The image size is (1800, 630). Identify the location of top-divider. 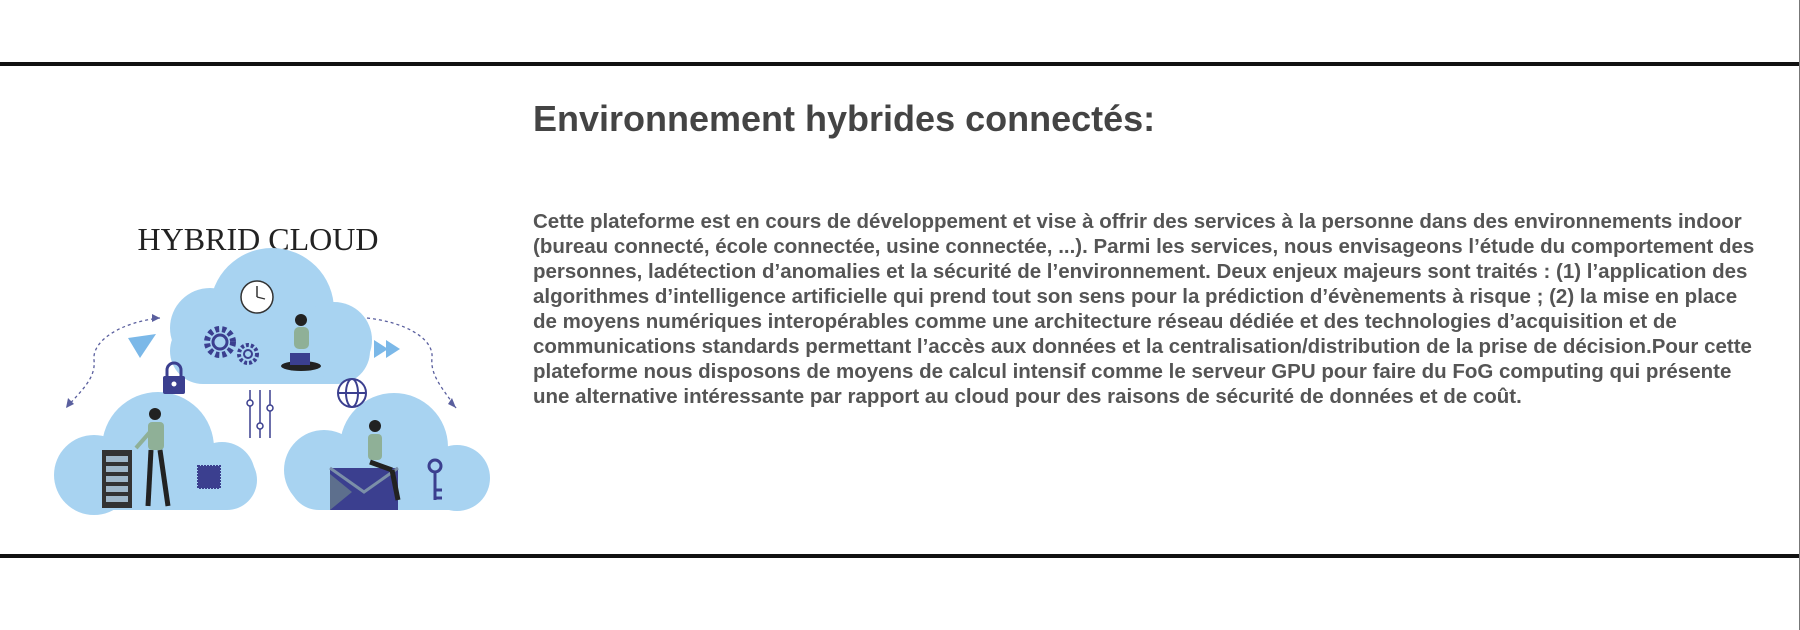
(900, 64).